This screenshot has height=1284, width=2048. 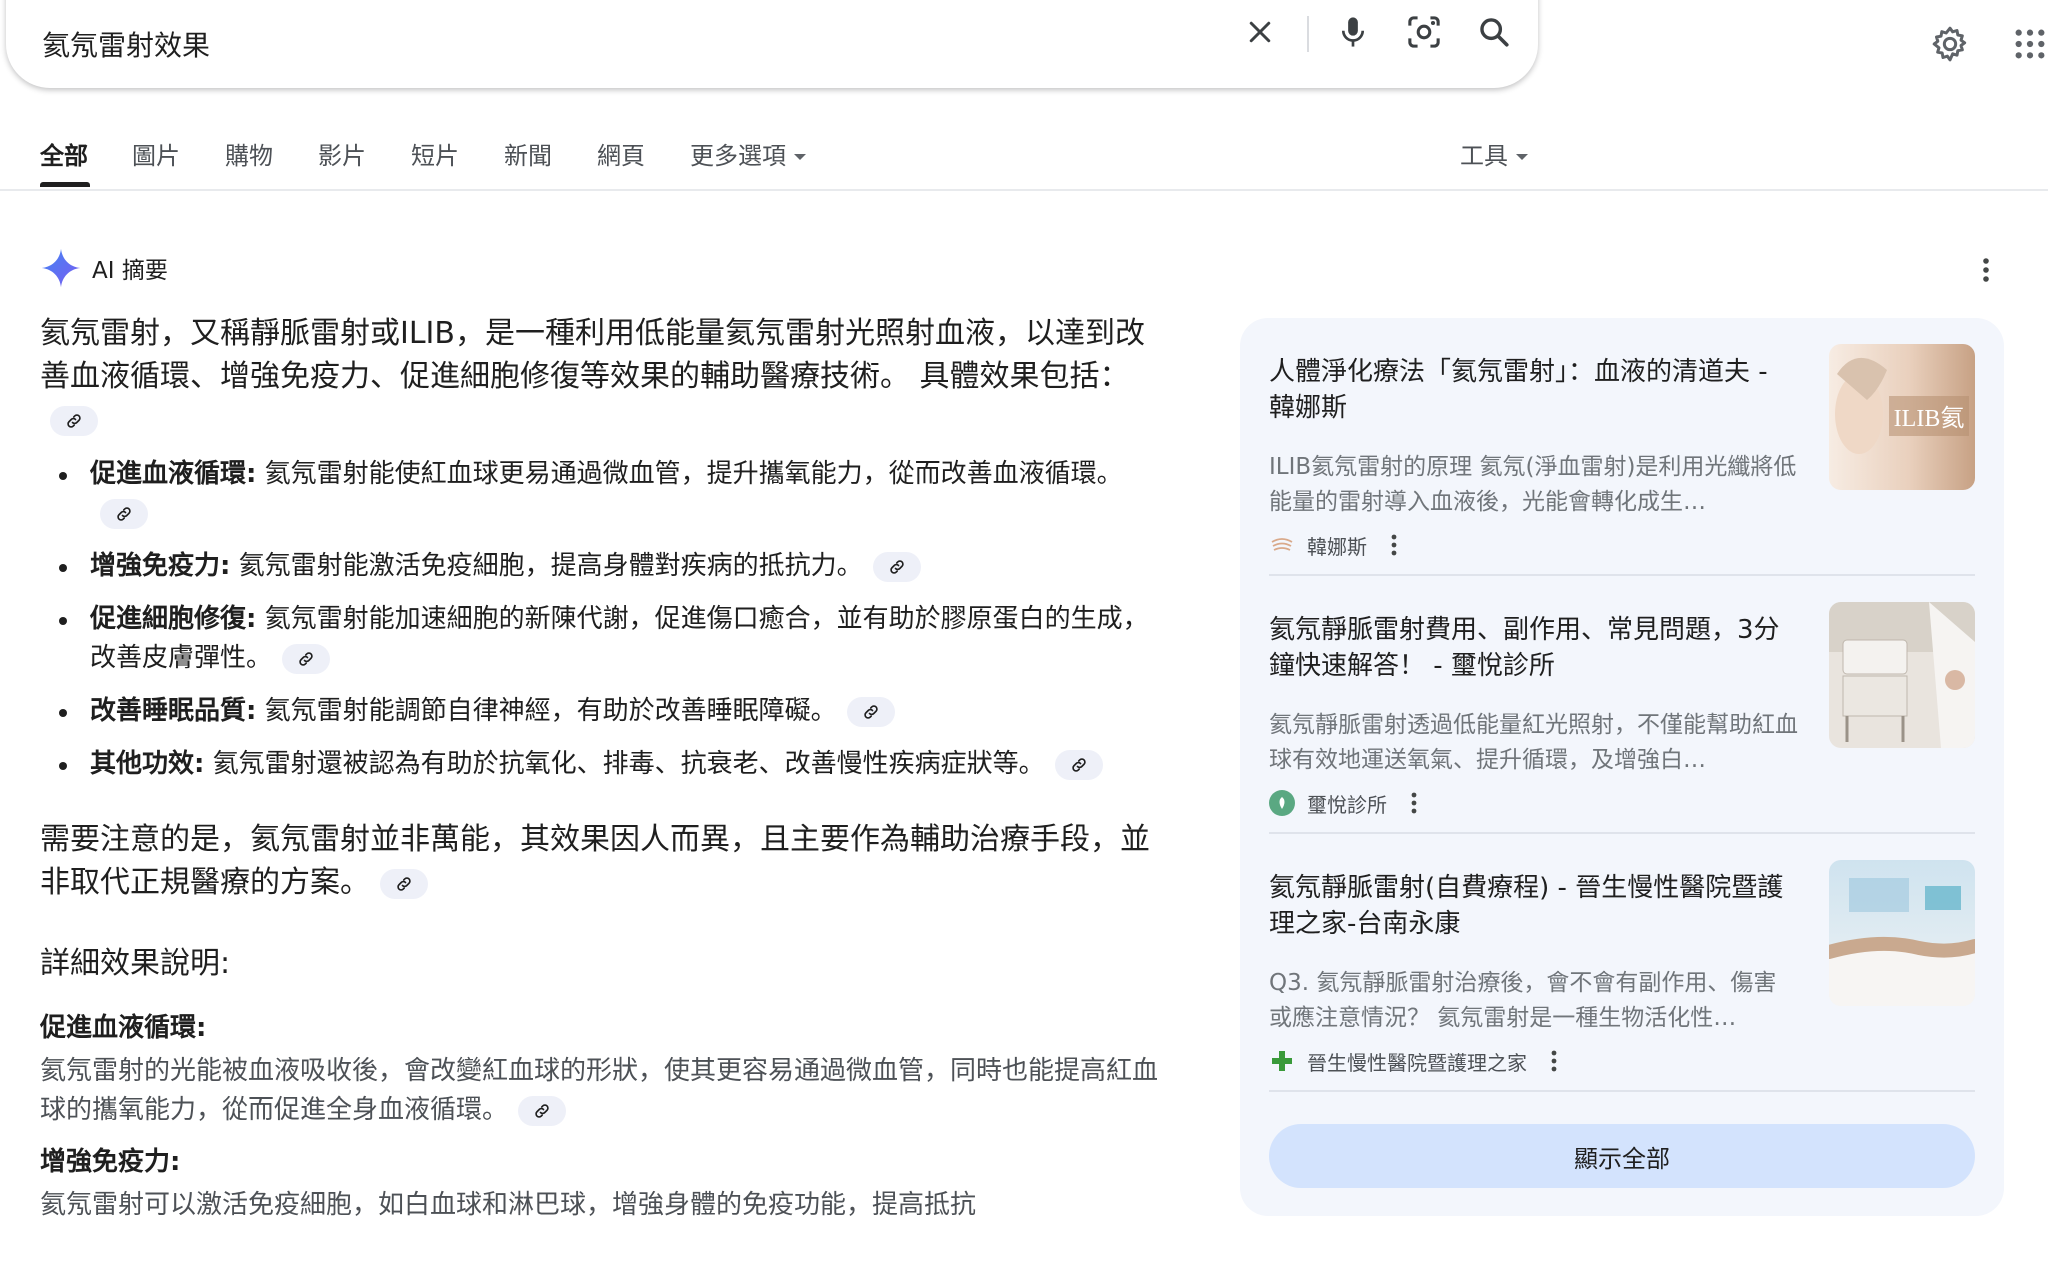 What do you see at coordinates (1494, 32) in the screenshot?
I see `search-icon` at bounding box center [1494, 32].